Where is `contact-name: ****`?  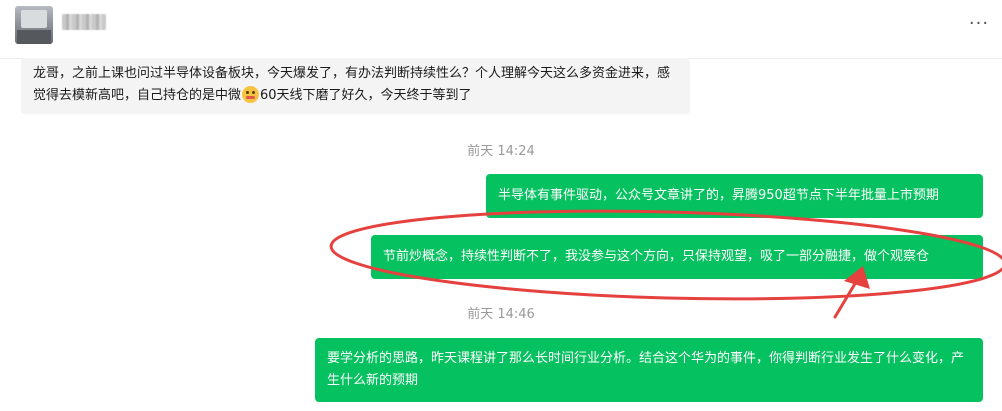
contact-name: **** is located at coordinates (84, 22).